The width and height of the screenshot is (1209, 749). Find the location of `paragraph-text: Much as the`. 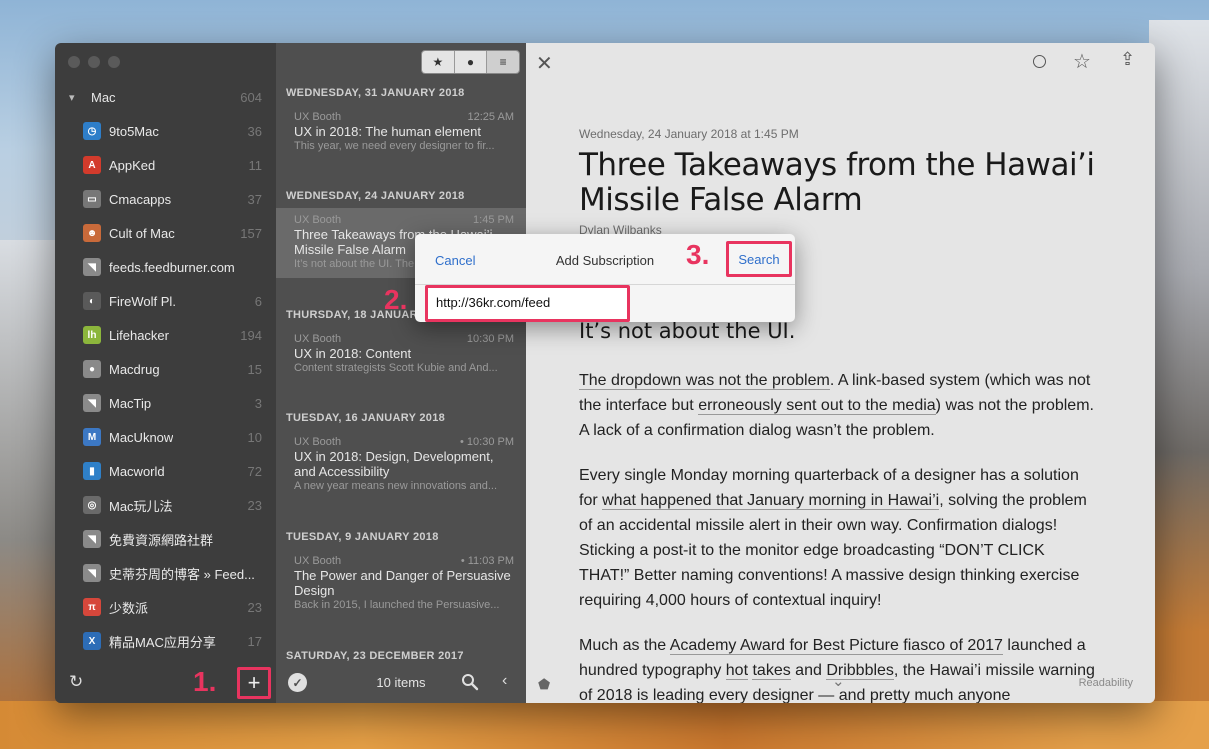

paragraph-text: Much as the is located at coordinates (624, 645).